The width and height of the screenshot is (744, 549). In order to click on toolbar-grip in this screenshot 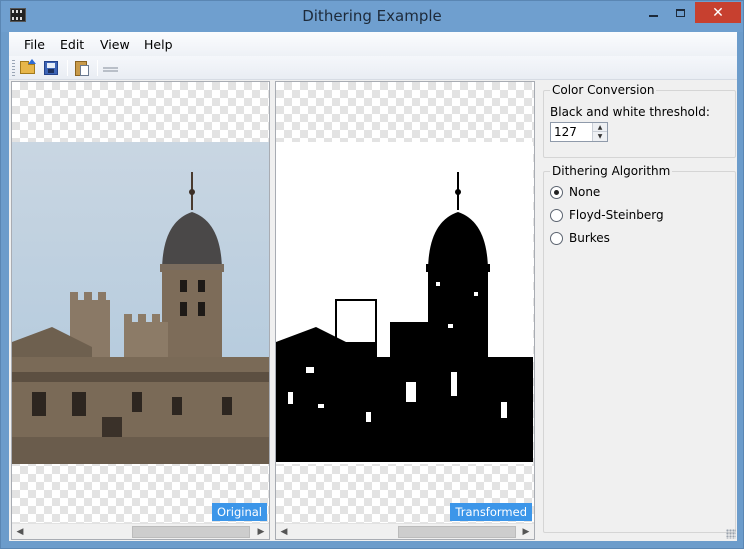, I will do `click(13, 68)`.